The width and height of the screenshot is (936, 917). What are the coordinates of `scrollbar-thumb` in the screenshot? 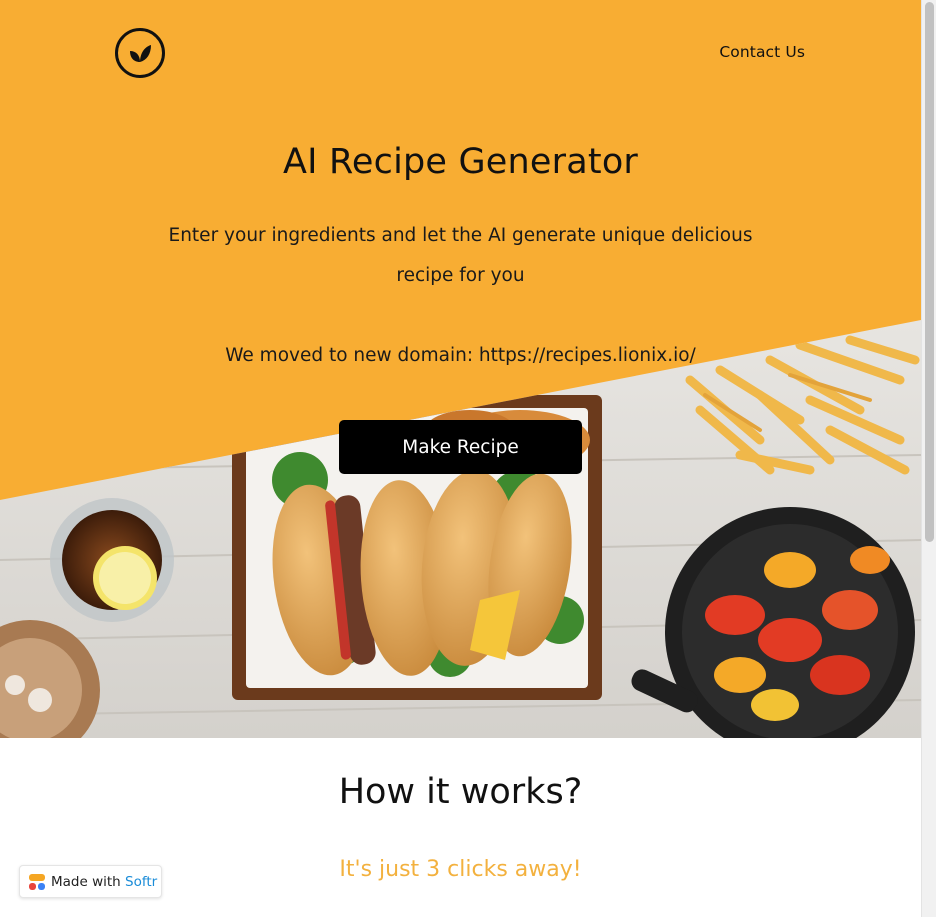 It's located at (929, 272).